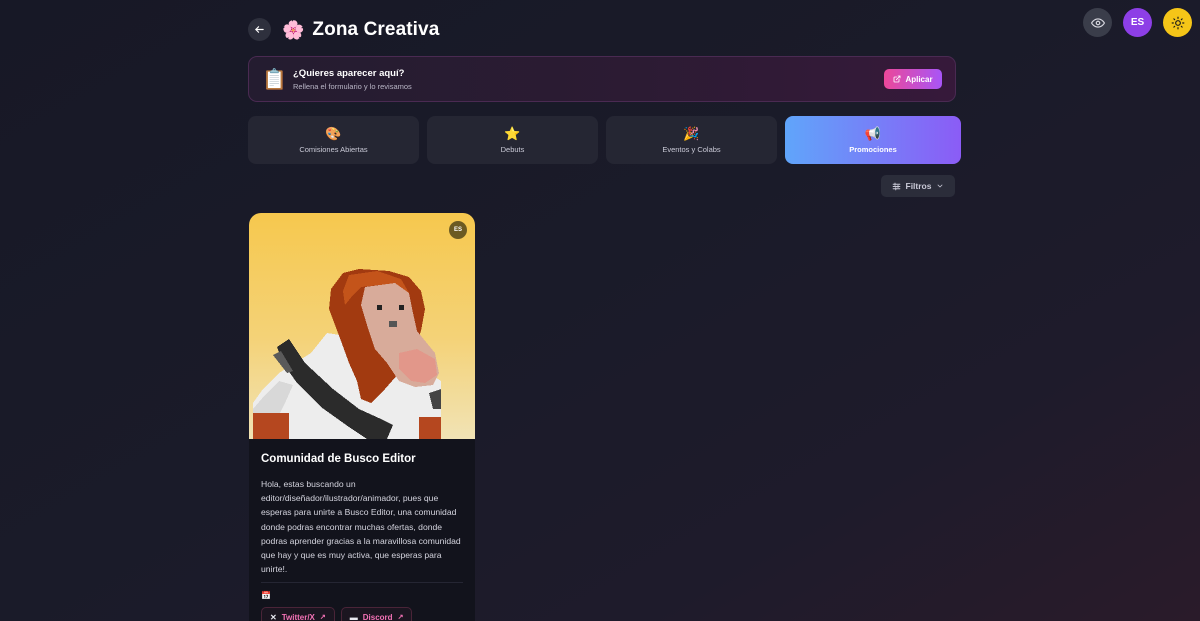  I want to click on card-image: ES, so click(362, 326).